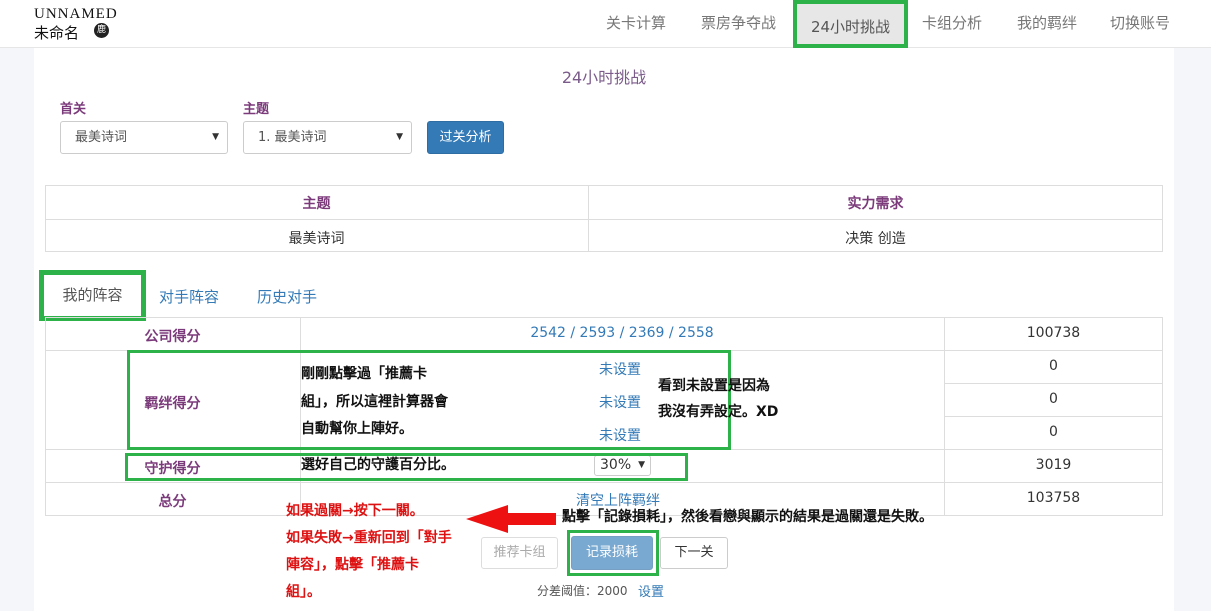 The height and width of the screenshot is (611, 1211). What do you see at coordinates (144, 137) in the screenshot?
I see `level-select: 最美诗词 ▼` at bounding box center [144, 137].